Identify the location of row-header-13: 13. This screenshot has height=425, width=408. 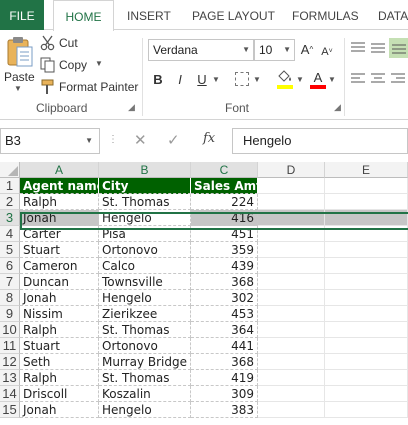
(10, 378).